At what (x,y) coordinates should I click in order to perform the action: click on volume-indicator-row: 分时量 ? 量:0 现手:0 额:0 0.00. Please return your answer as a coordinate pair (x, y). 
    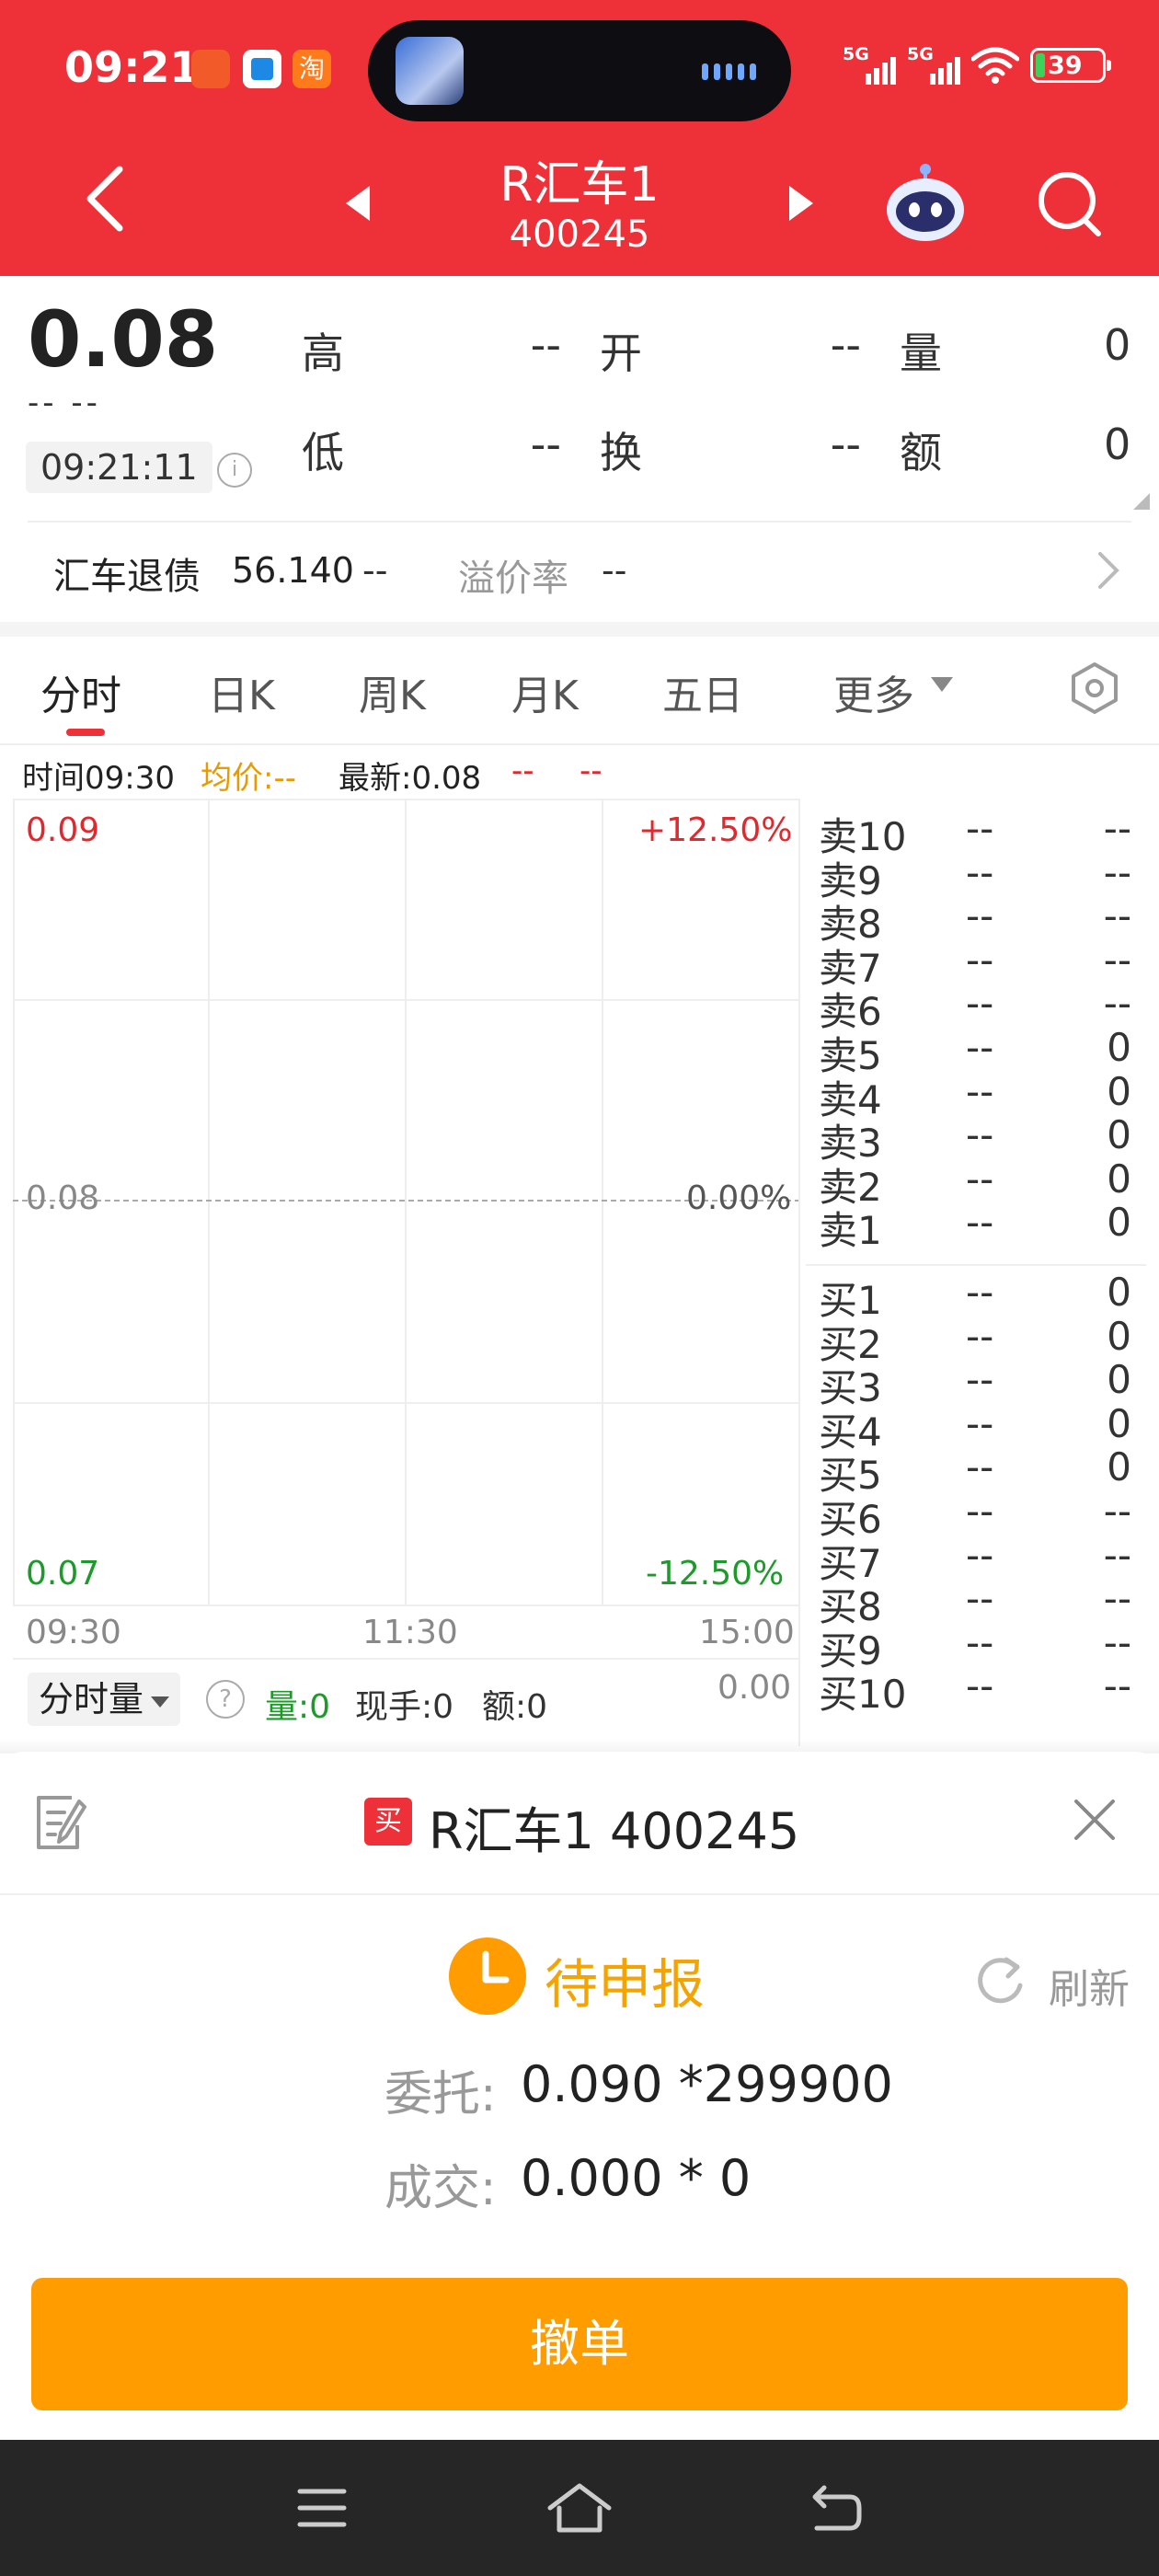
    Looking at the image, I should click on (406, 1702).